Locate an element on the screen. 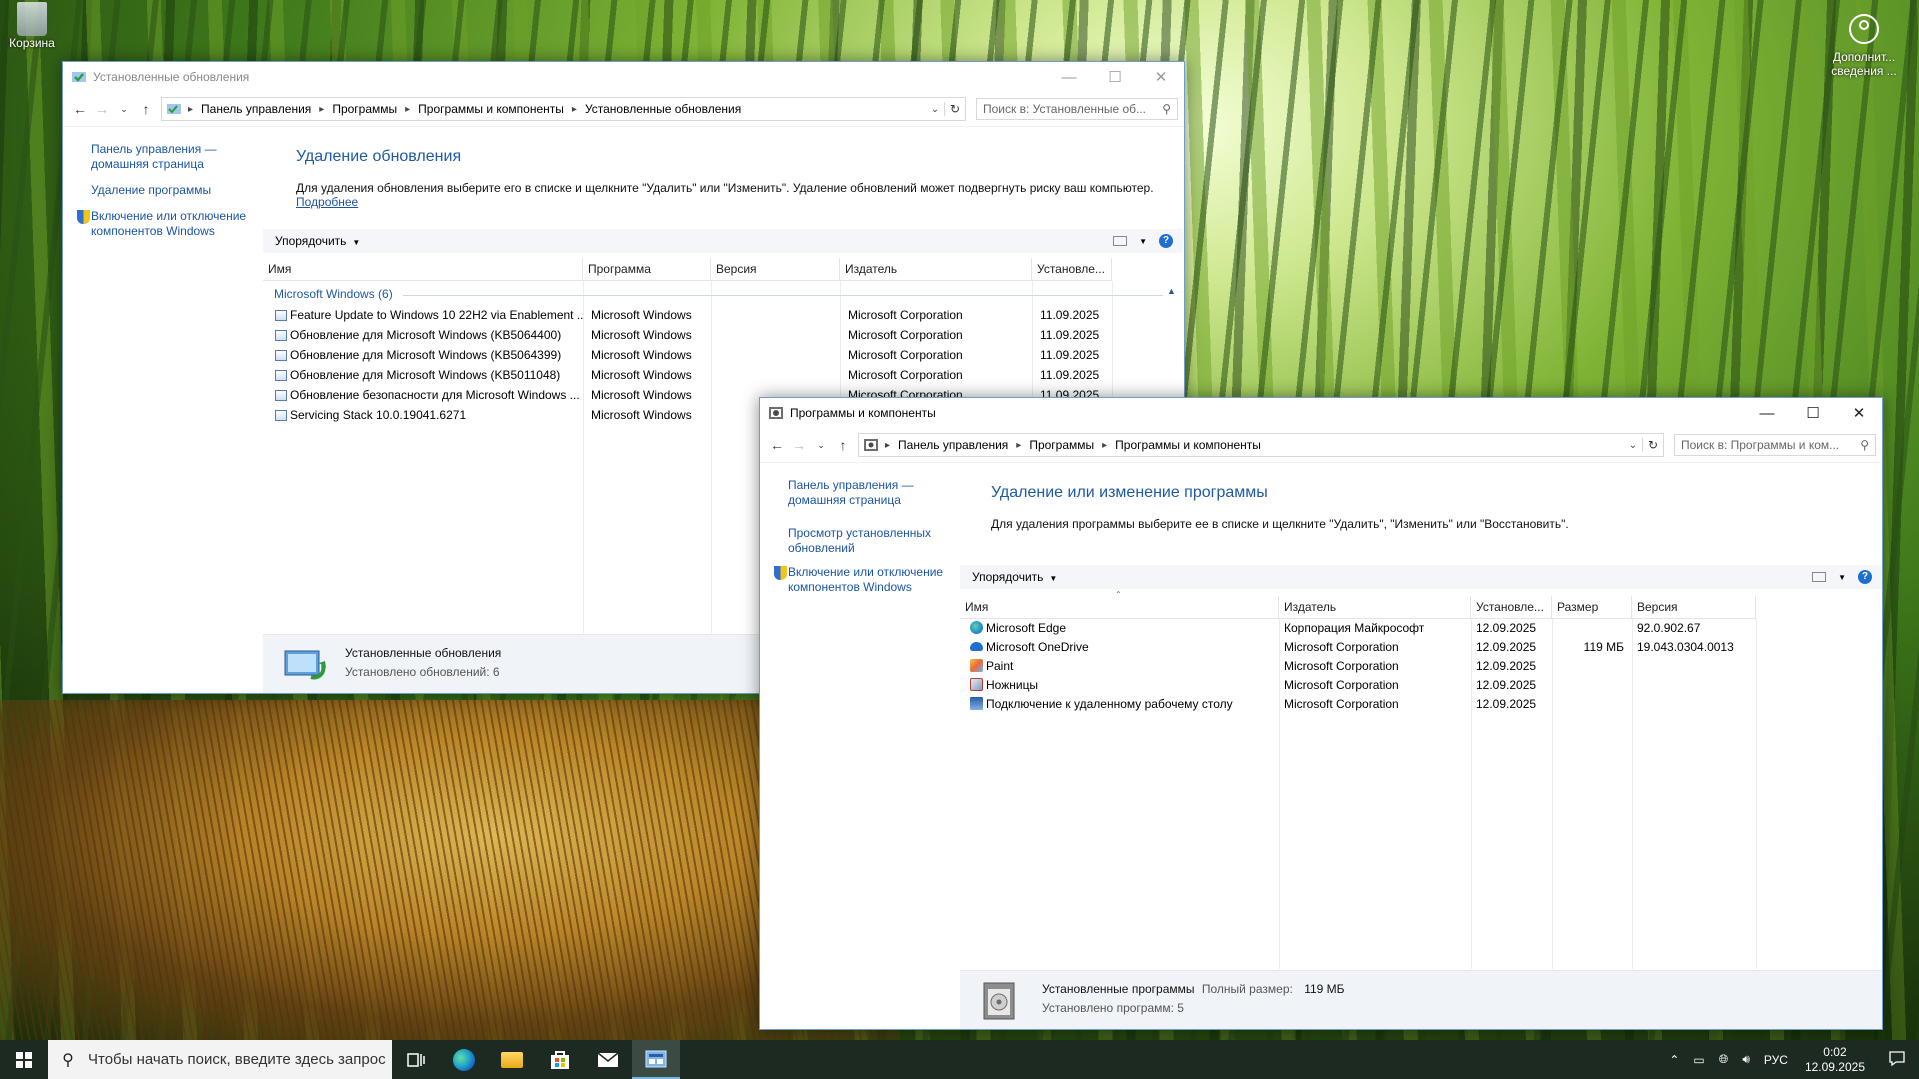 The image size is (1919, 1079). recycle-bin-shortcut: Корзина is located at coordinates (32, 26).